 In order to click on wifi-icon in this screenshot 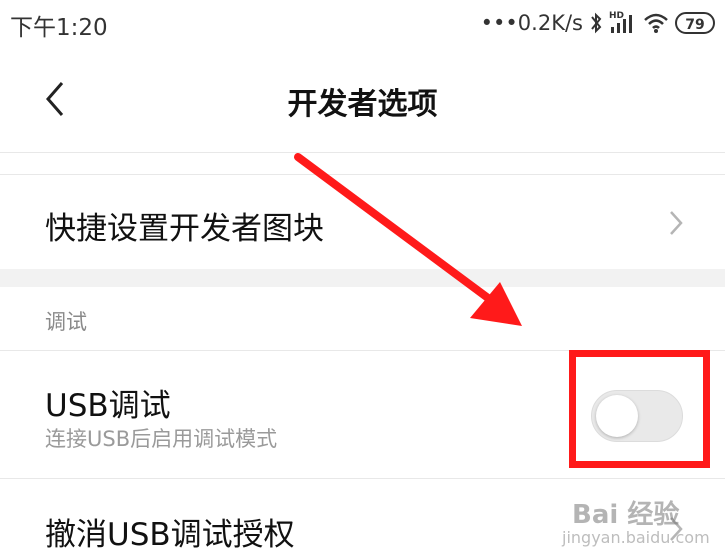, I will do `click(656, 23)`.